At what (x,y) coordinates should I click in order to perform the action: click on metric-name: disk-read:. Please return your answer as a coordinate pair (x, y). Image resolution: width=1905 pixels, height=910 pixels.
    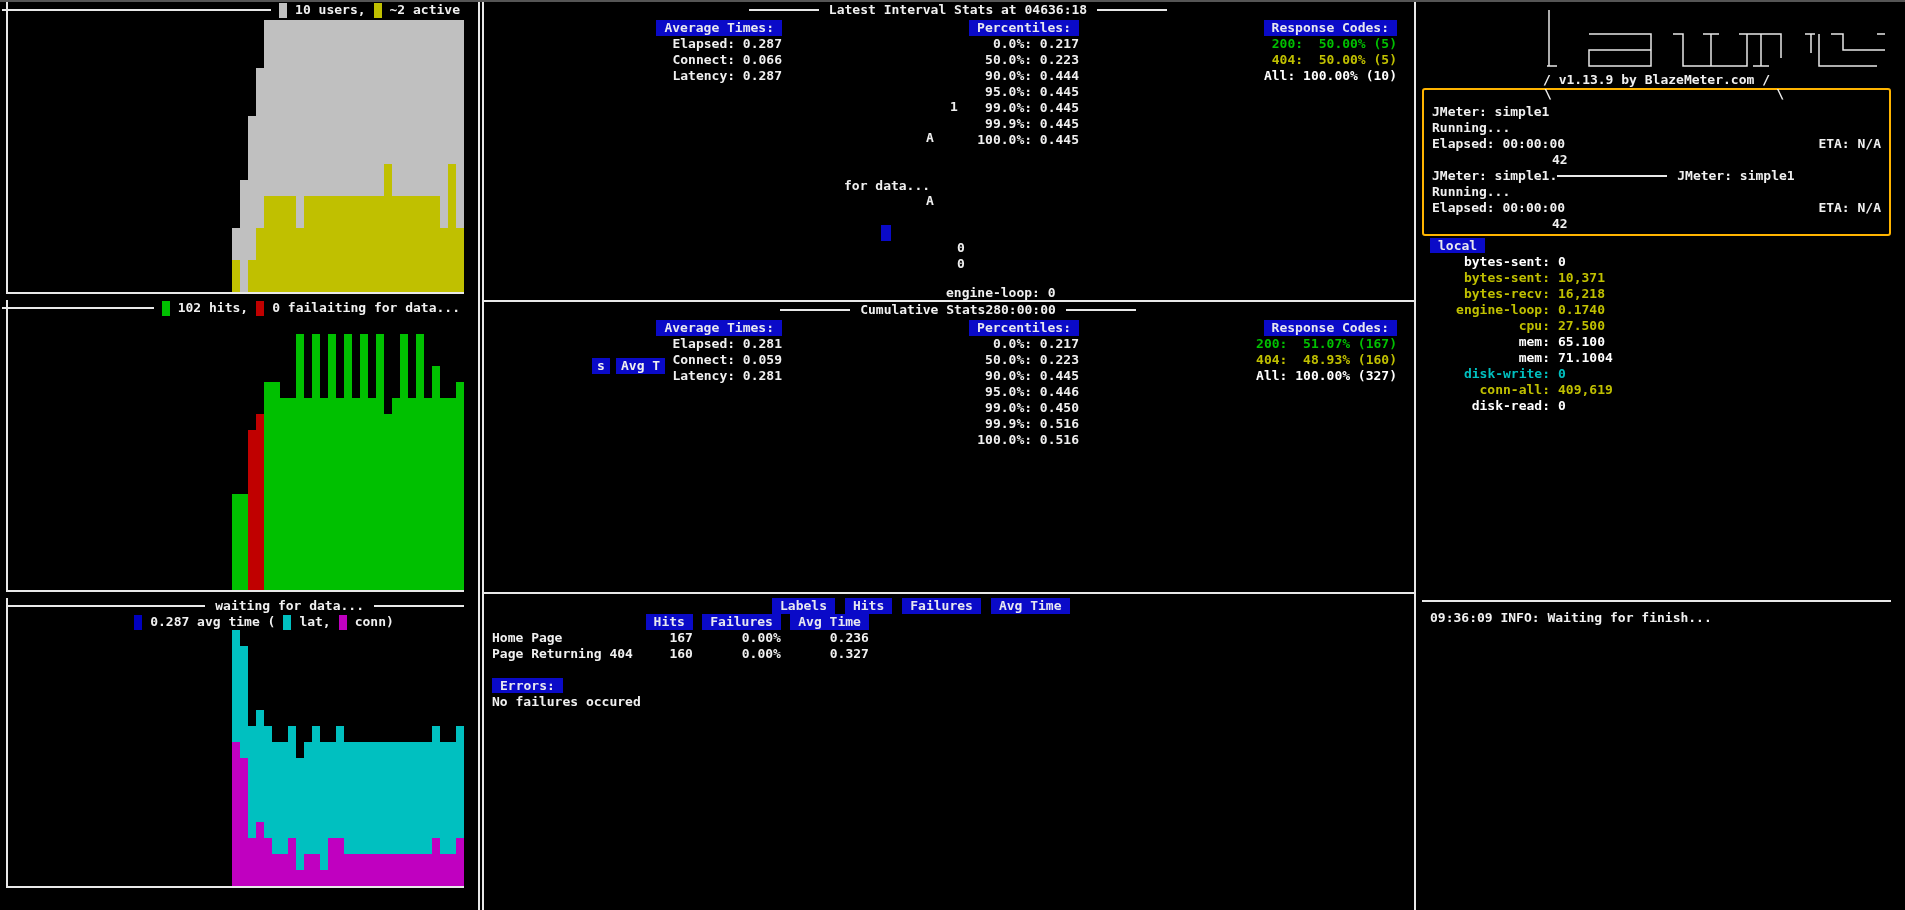
    Looking at the image, I should click on (1510, 406).